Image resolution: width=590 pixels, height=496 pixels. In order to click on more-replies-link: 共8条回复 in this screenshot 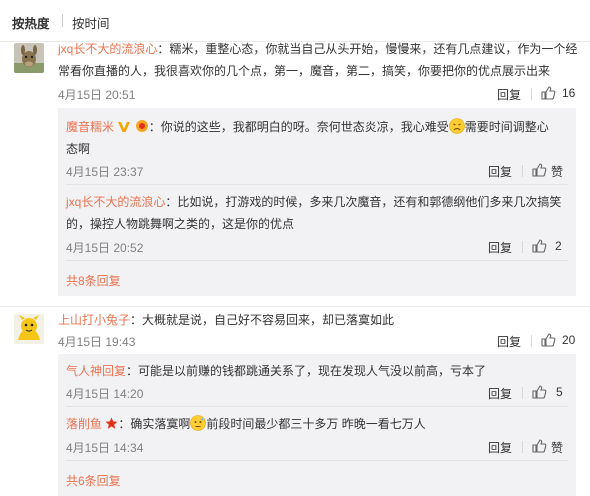, I will do `click(93, 280)`.